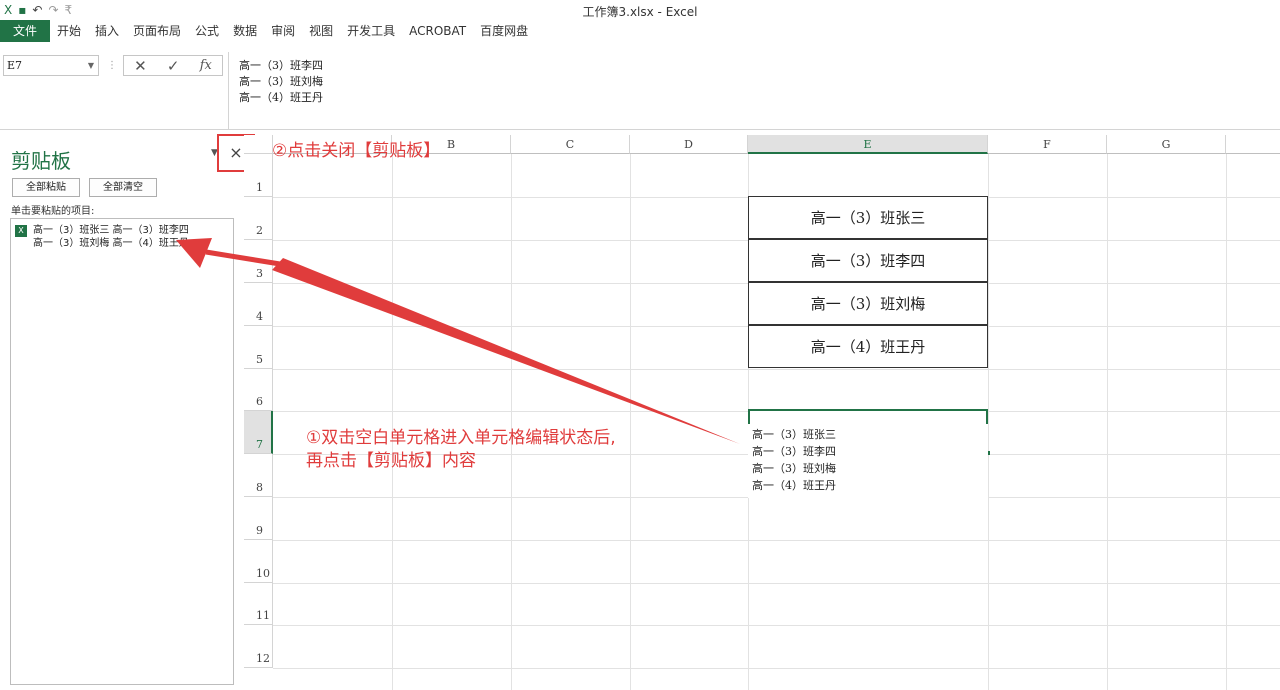  I want to click on formula-bar-grip-icon: ⋮, so click(112, 65).